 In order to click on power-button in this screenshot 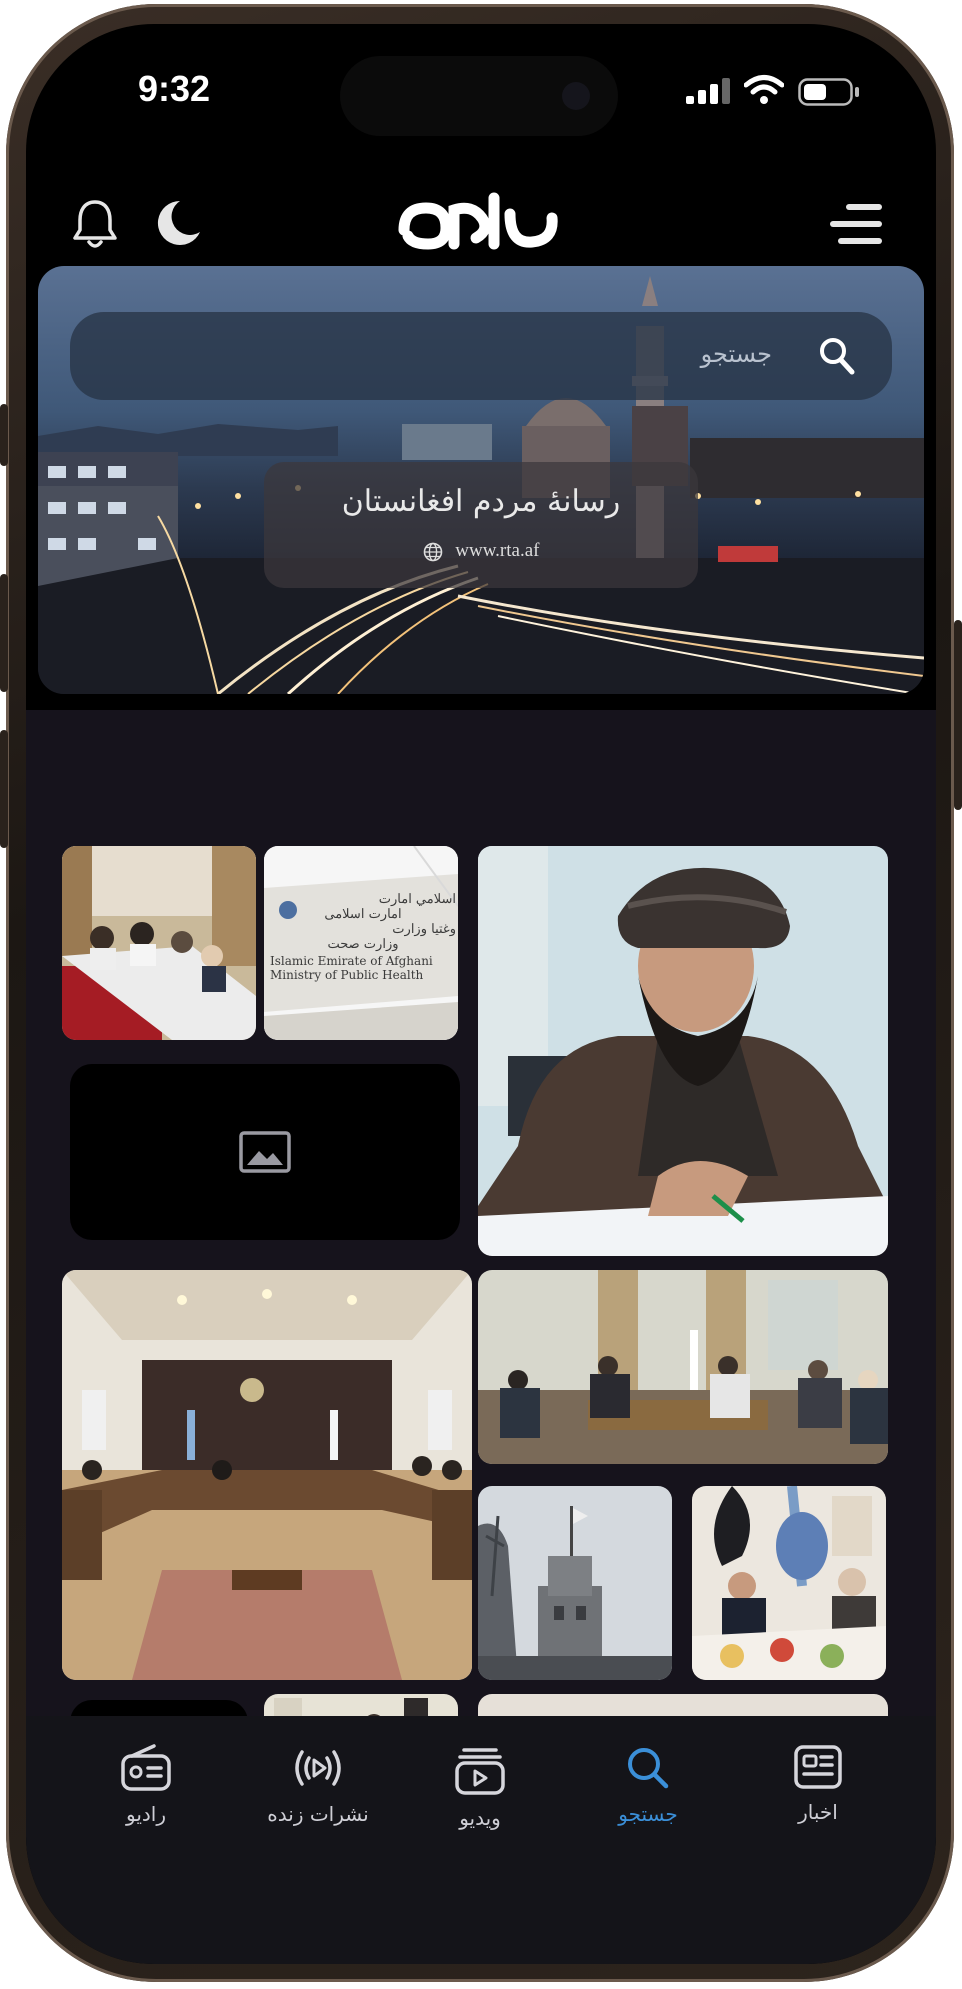, I will do `click(958, 715)`.